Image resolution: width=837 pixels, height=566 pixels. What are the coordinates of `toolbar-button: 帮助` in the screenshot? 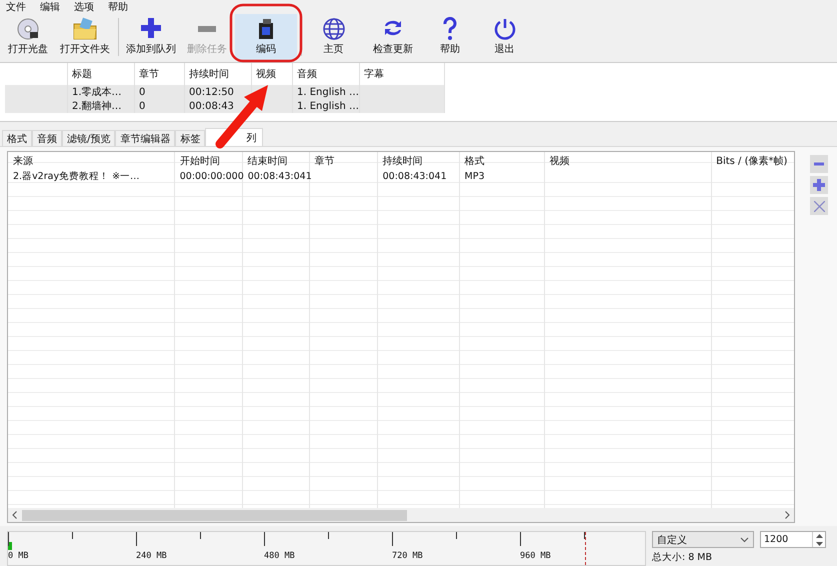 It's located at (450, 37).